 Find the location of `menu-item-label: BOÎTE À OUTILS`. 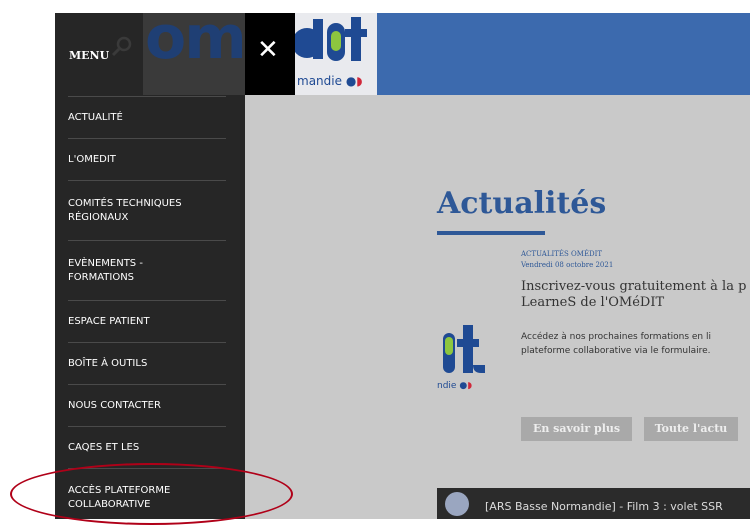

menu-item-label: BOÎTE À OUTILS is located at coordinates (108, 363).